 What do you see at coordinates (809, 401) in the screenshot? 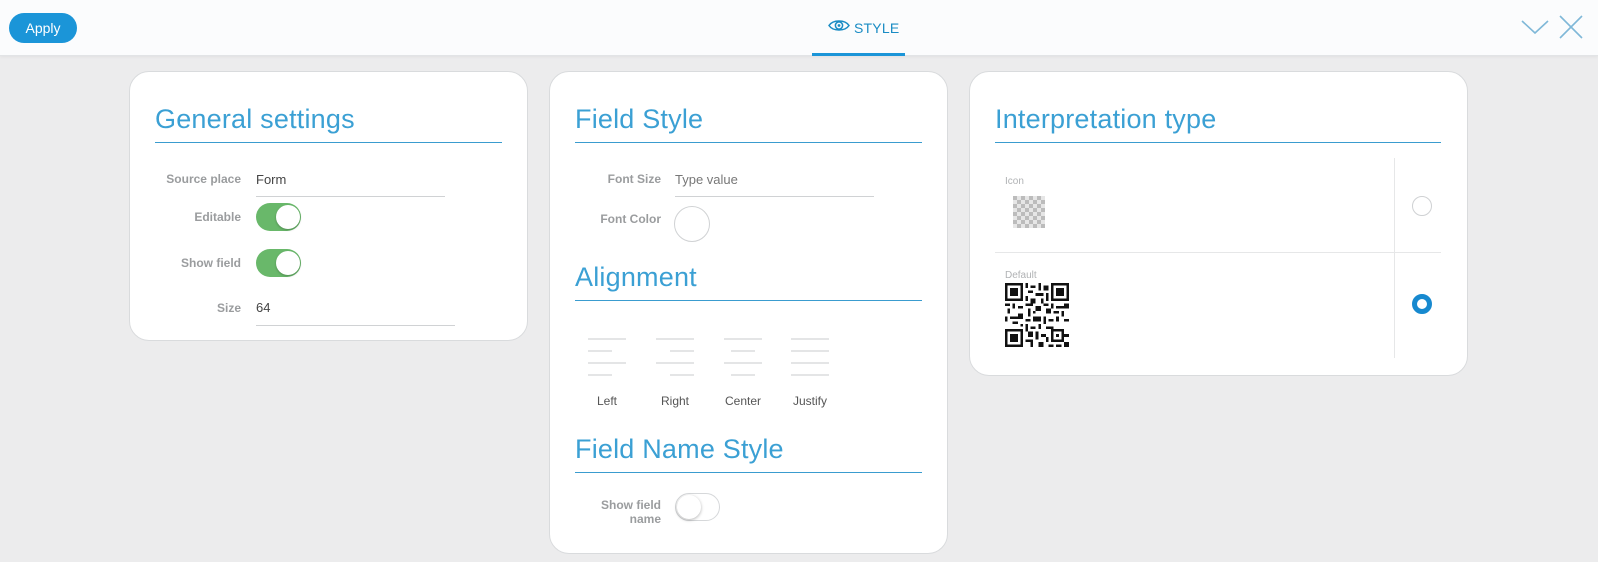
I see `align-justify-label: Justify` at bounding box center [809, 401].